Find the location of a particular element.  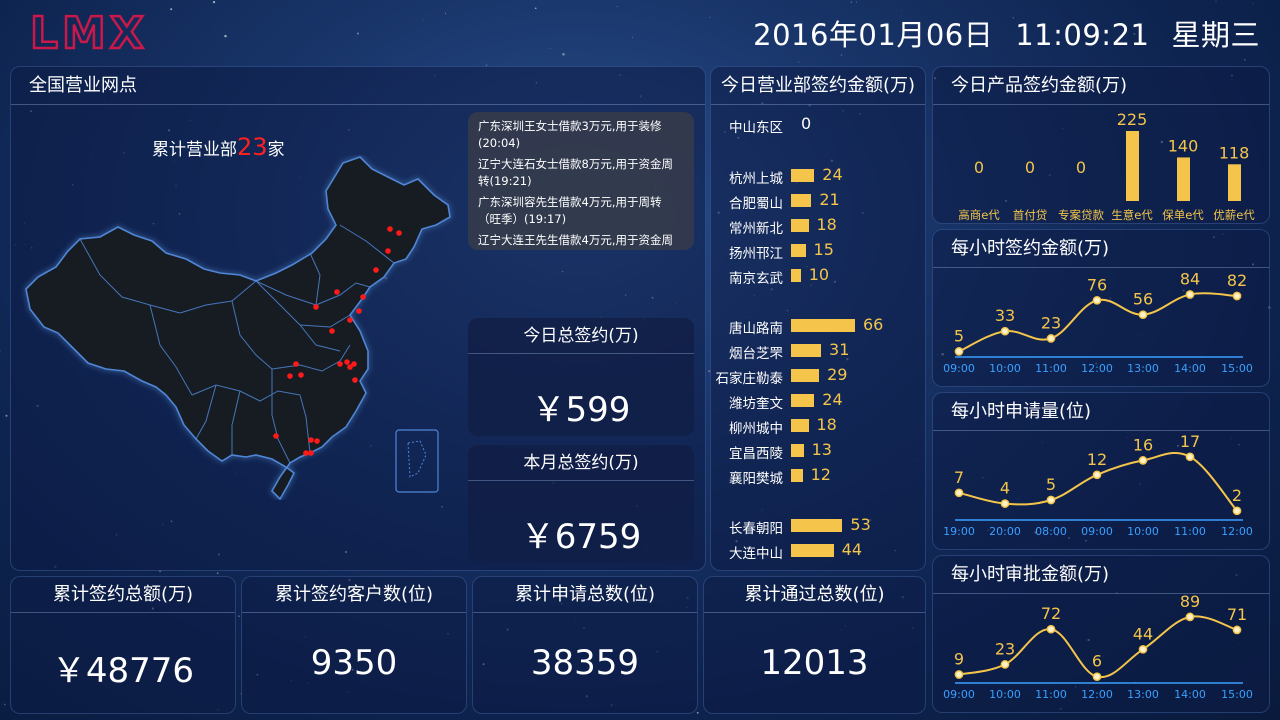

branch-row: 潍坊奎文 24 is located at coordinates (819, 401).